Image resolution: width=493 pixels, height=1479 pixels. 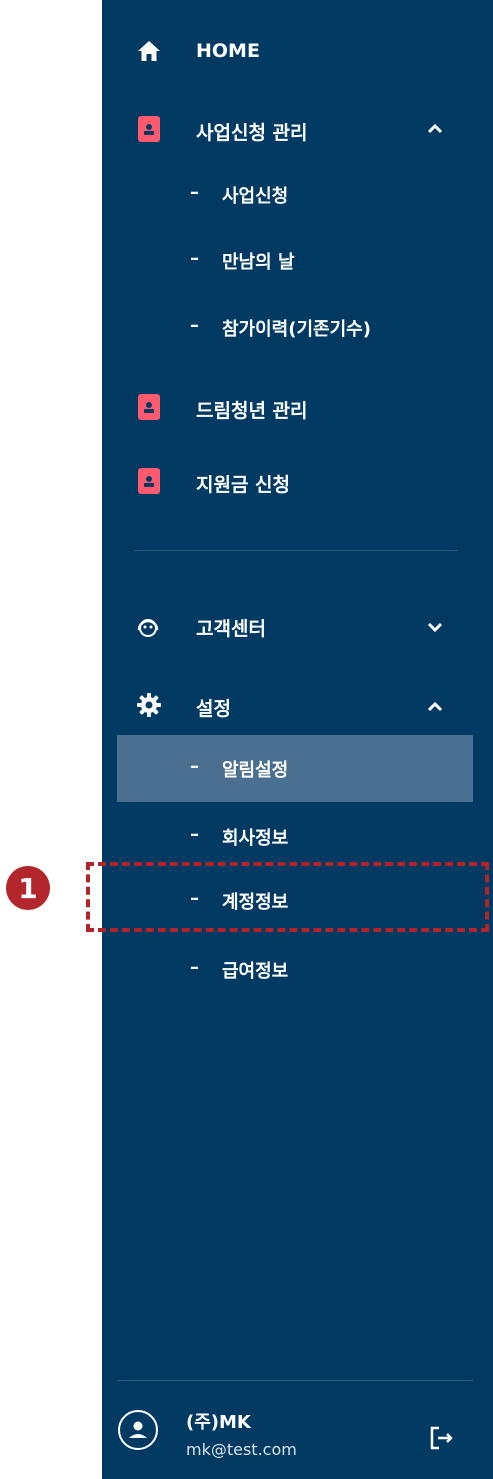 I want to click on submenu-salary-info: 급여정보, so click(x=255, y=970).